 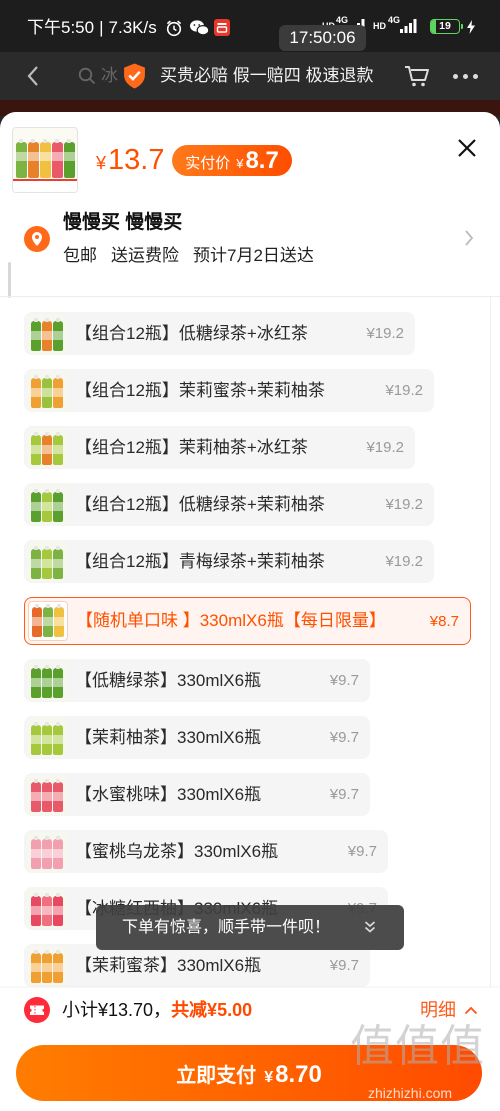 I want to click on sku-option: 【组合12瓶】茉莉柚茶+冰红茶 ¥19.2, so click(x=219, y=447).